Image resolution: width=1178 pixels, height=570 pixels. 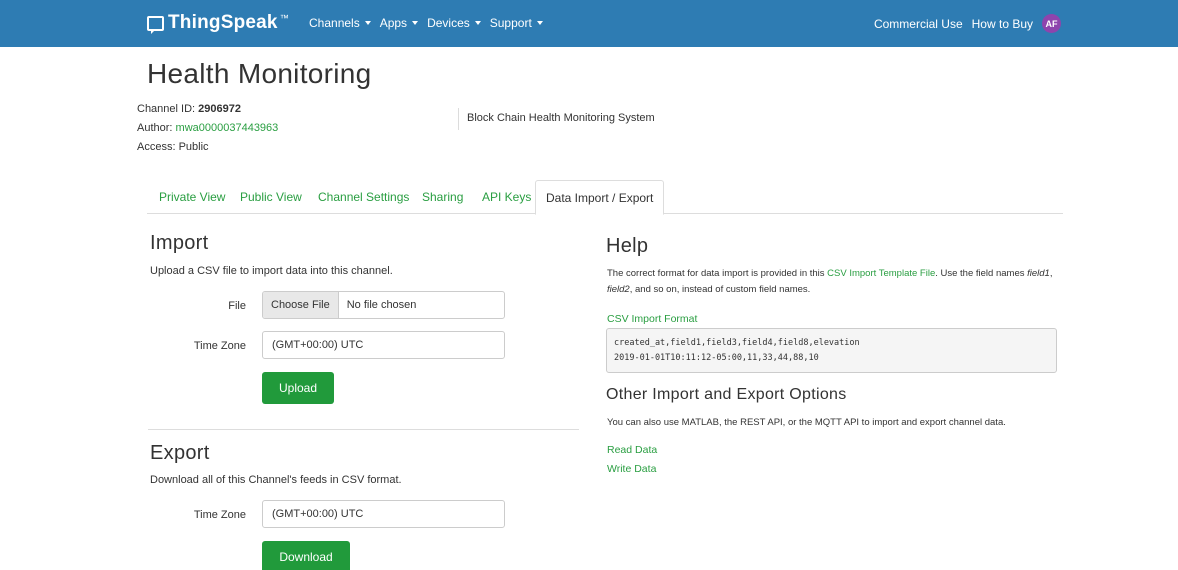 What do you see at coordinates (227, 128) in the screenshot?
I see `author-link: mwa0000037443963` at bounding box center [227, 128].